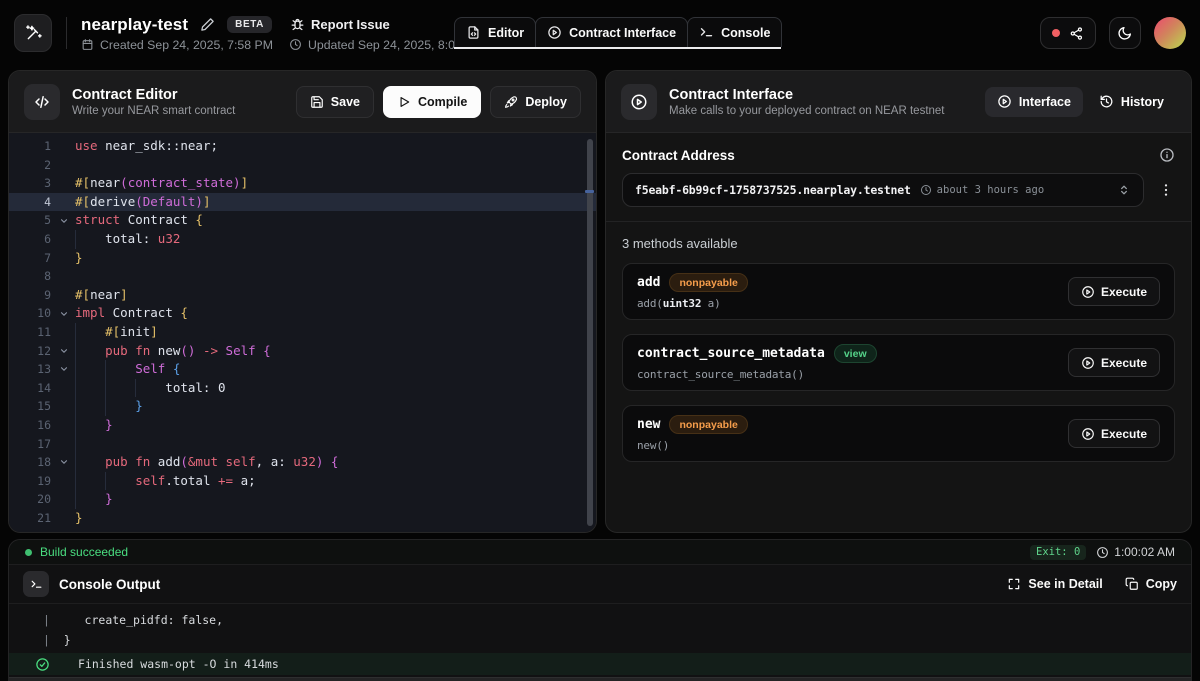 The image size is (1200, 681). What do you see at coordinates (302, 276) in the screenshot?
I see `code-line-8: 8` at bounding box center [302, 276].